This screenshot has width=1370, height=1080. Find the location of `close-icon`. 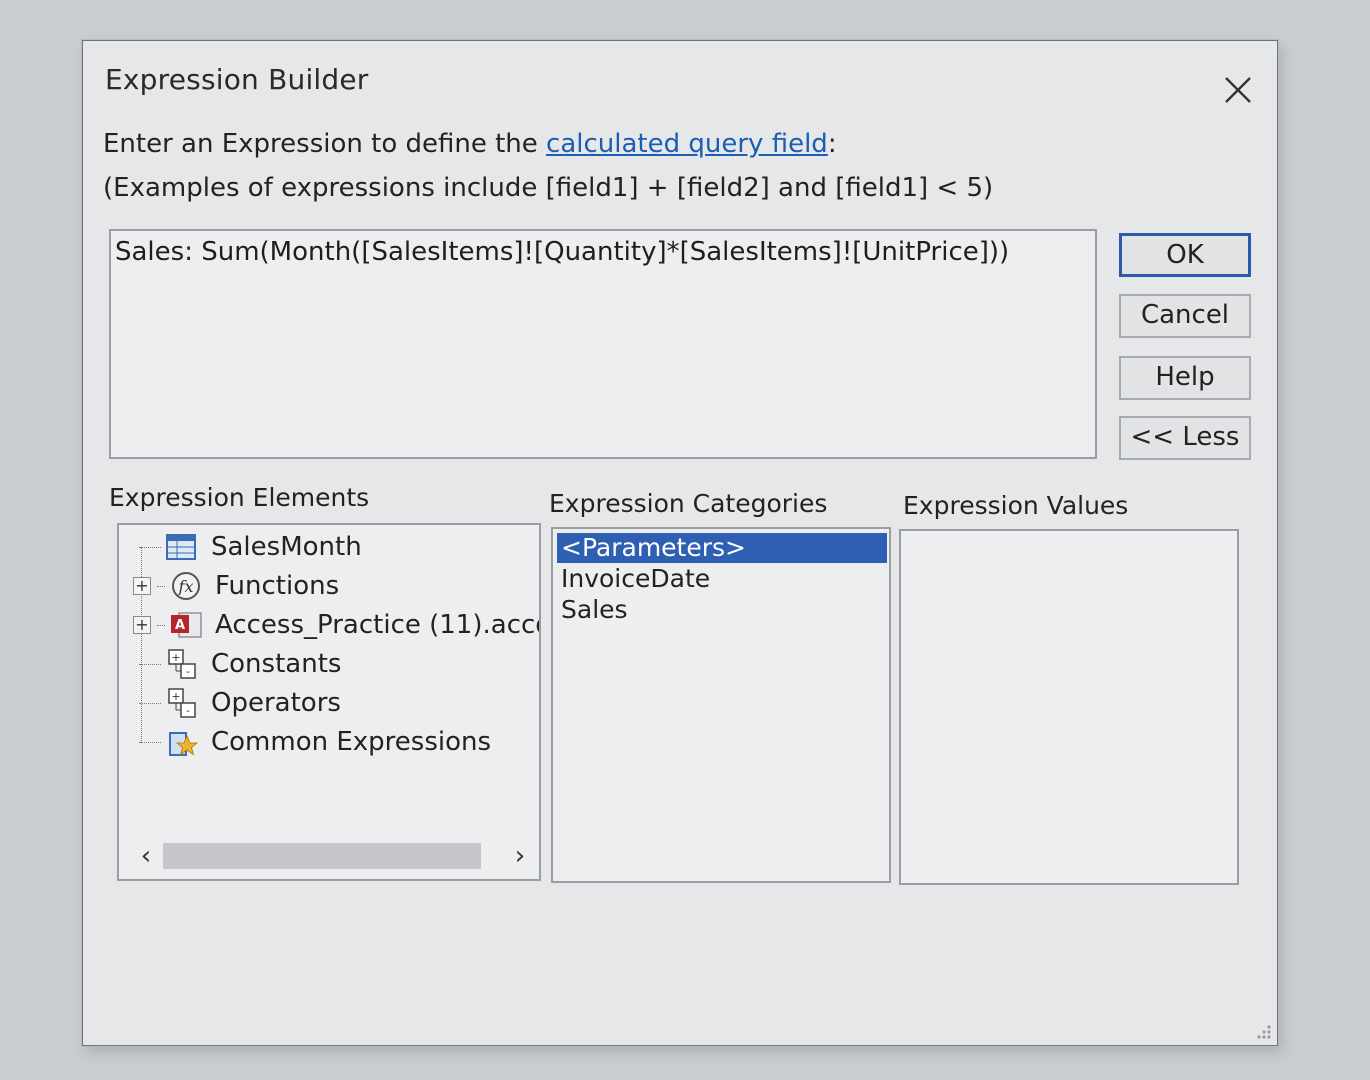

close-icon is located at coordinates (1238, 90).